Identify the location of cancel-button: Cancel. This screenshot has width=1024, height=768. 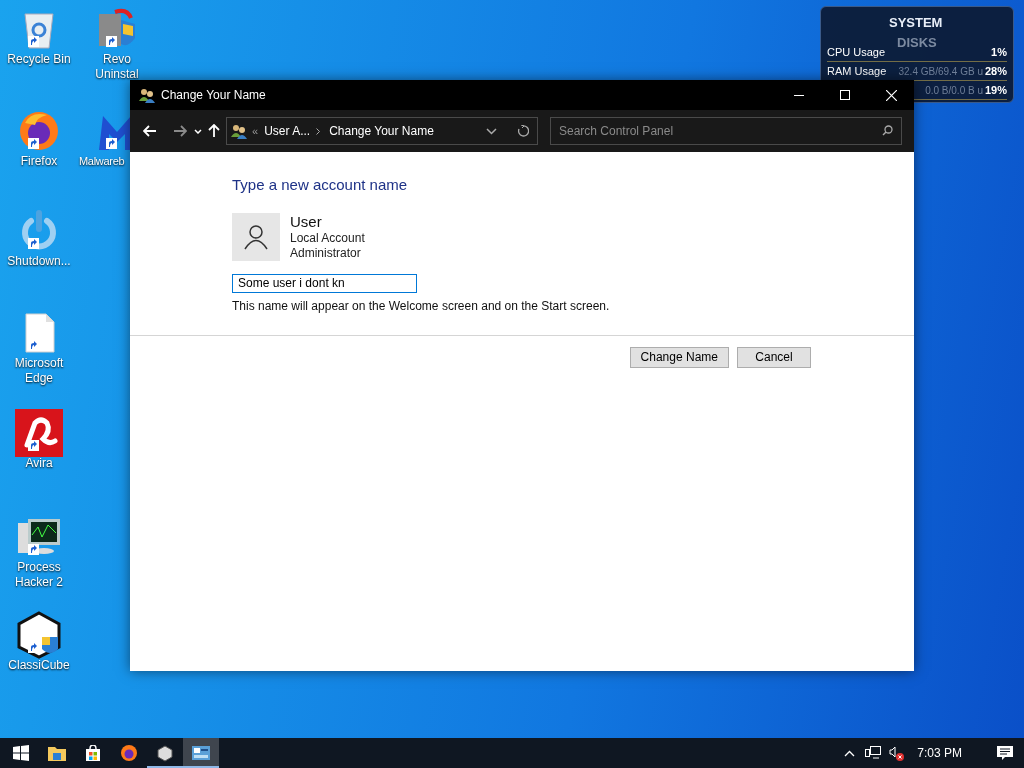
(774, 357).